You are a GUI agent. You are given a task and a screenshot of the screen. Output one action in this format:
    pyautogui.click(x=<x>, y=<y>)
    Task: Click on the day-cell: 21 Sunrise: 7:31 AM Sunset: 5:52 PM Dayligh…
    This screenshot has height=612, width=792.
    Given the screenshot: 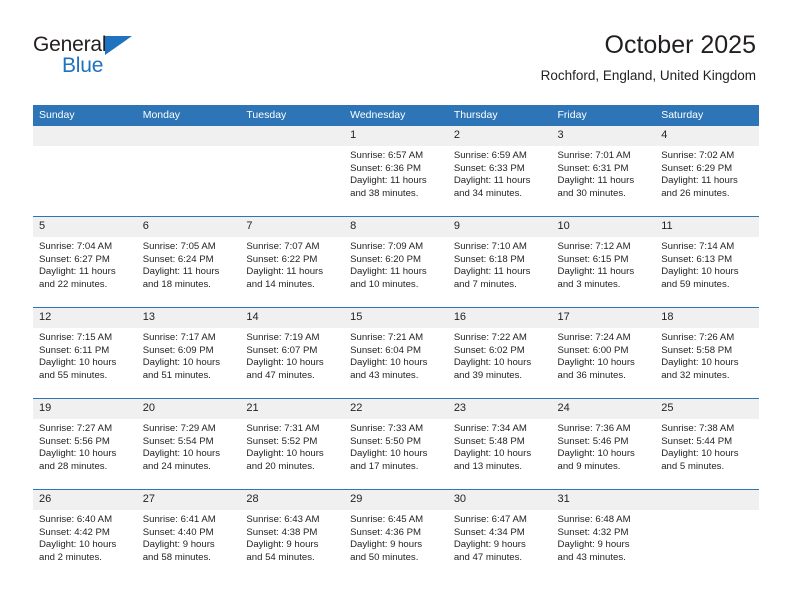 What is the action you would take?
    pyautogui.click(x=292, y=444)
    